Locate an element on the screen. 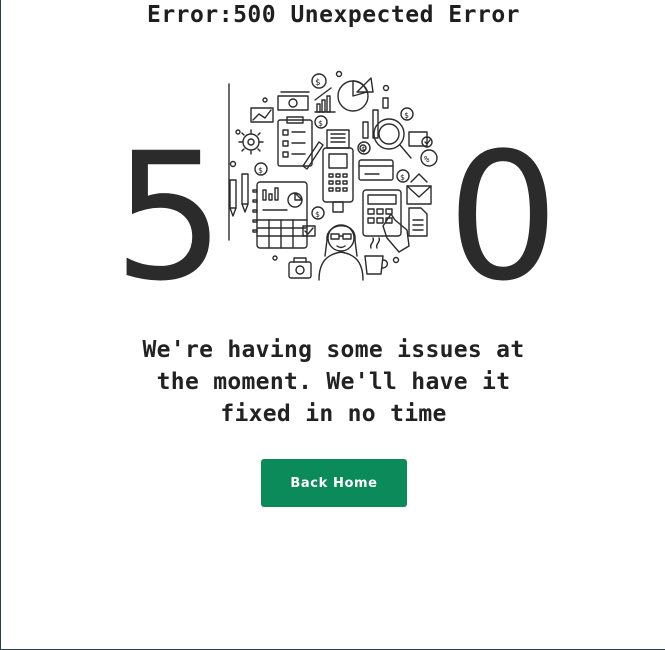 The width and height of the screenshot is (665, 650). document-icon is located at coordinates (418, 222).